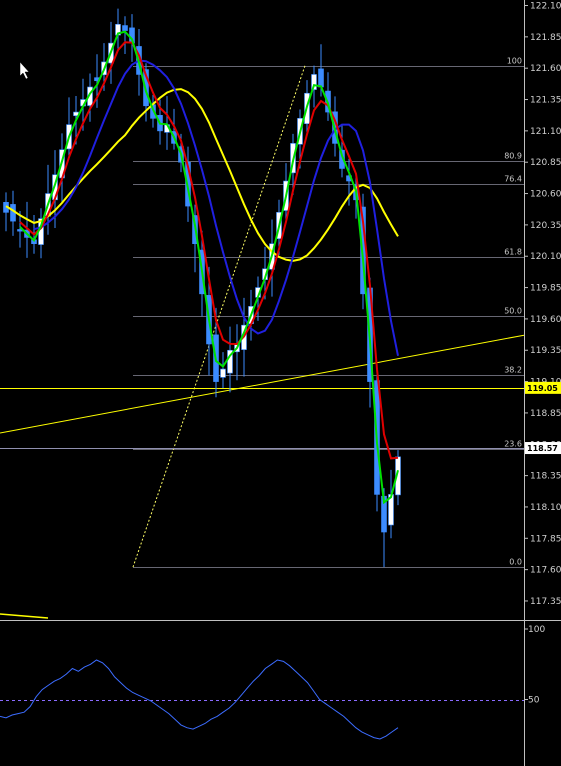 This screenshot has height=766, width=561. What do you see at coordinates (513, 156) in the screenshot?
I see `fib-level-label: 80.9` at bounding box center [513, 156].